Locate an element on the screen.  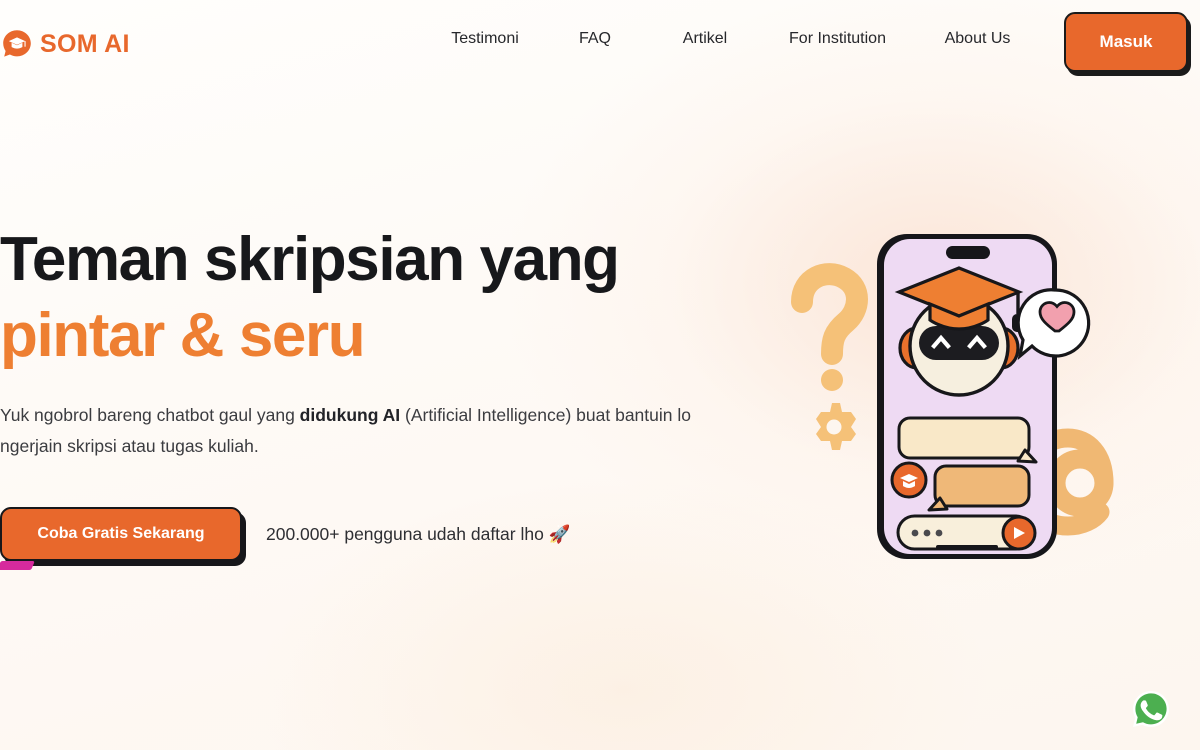
graduation-cap-bubble-logo-icon is located at coordinates (17, 44).